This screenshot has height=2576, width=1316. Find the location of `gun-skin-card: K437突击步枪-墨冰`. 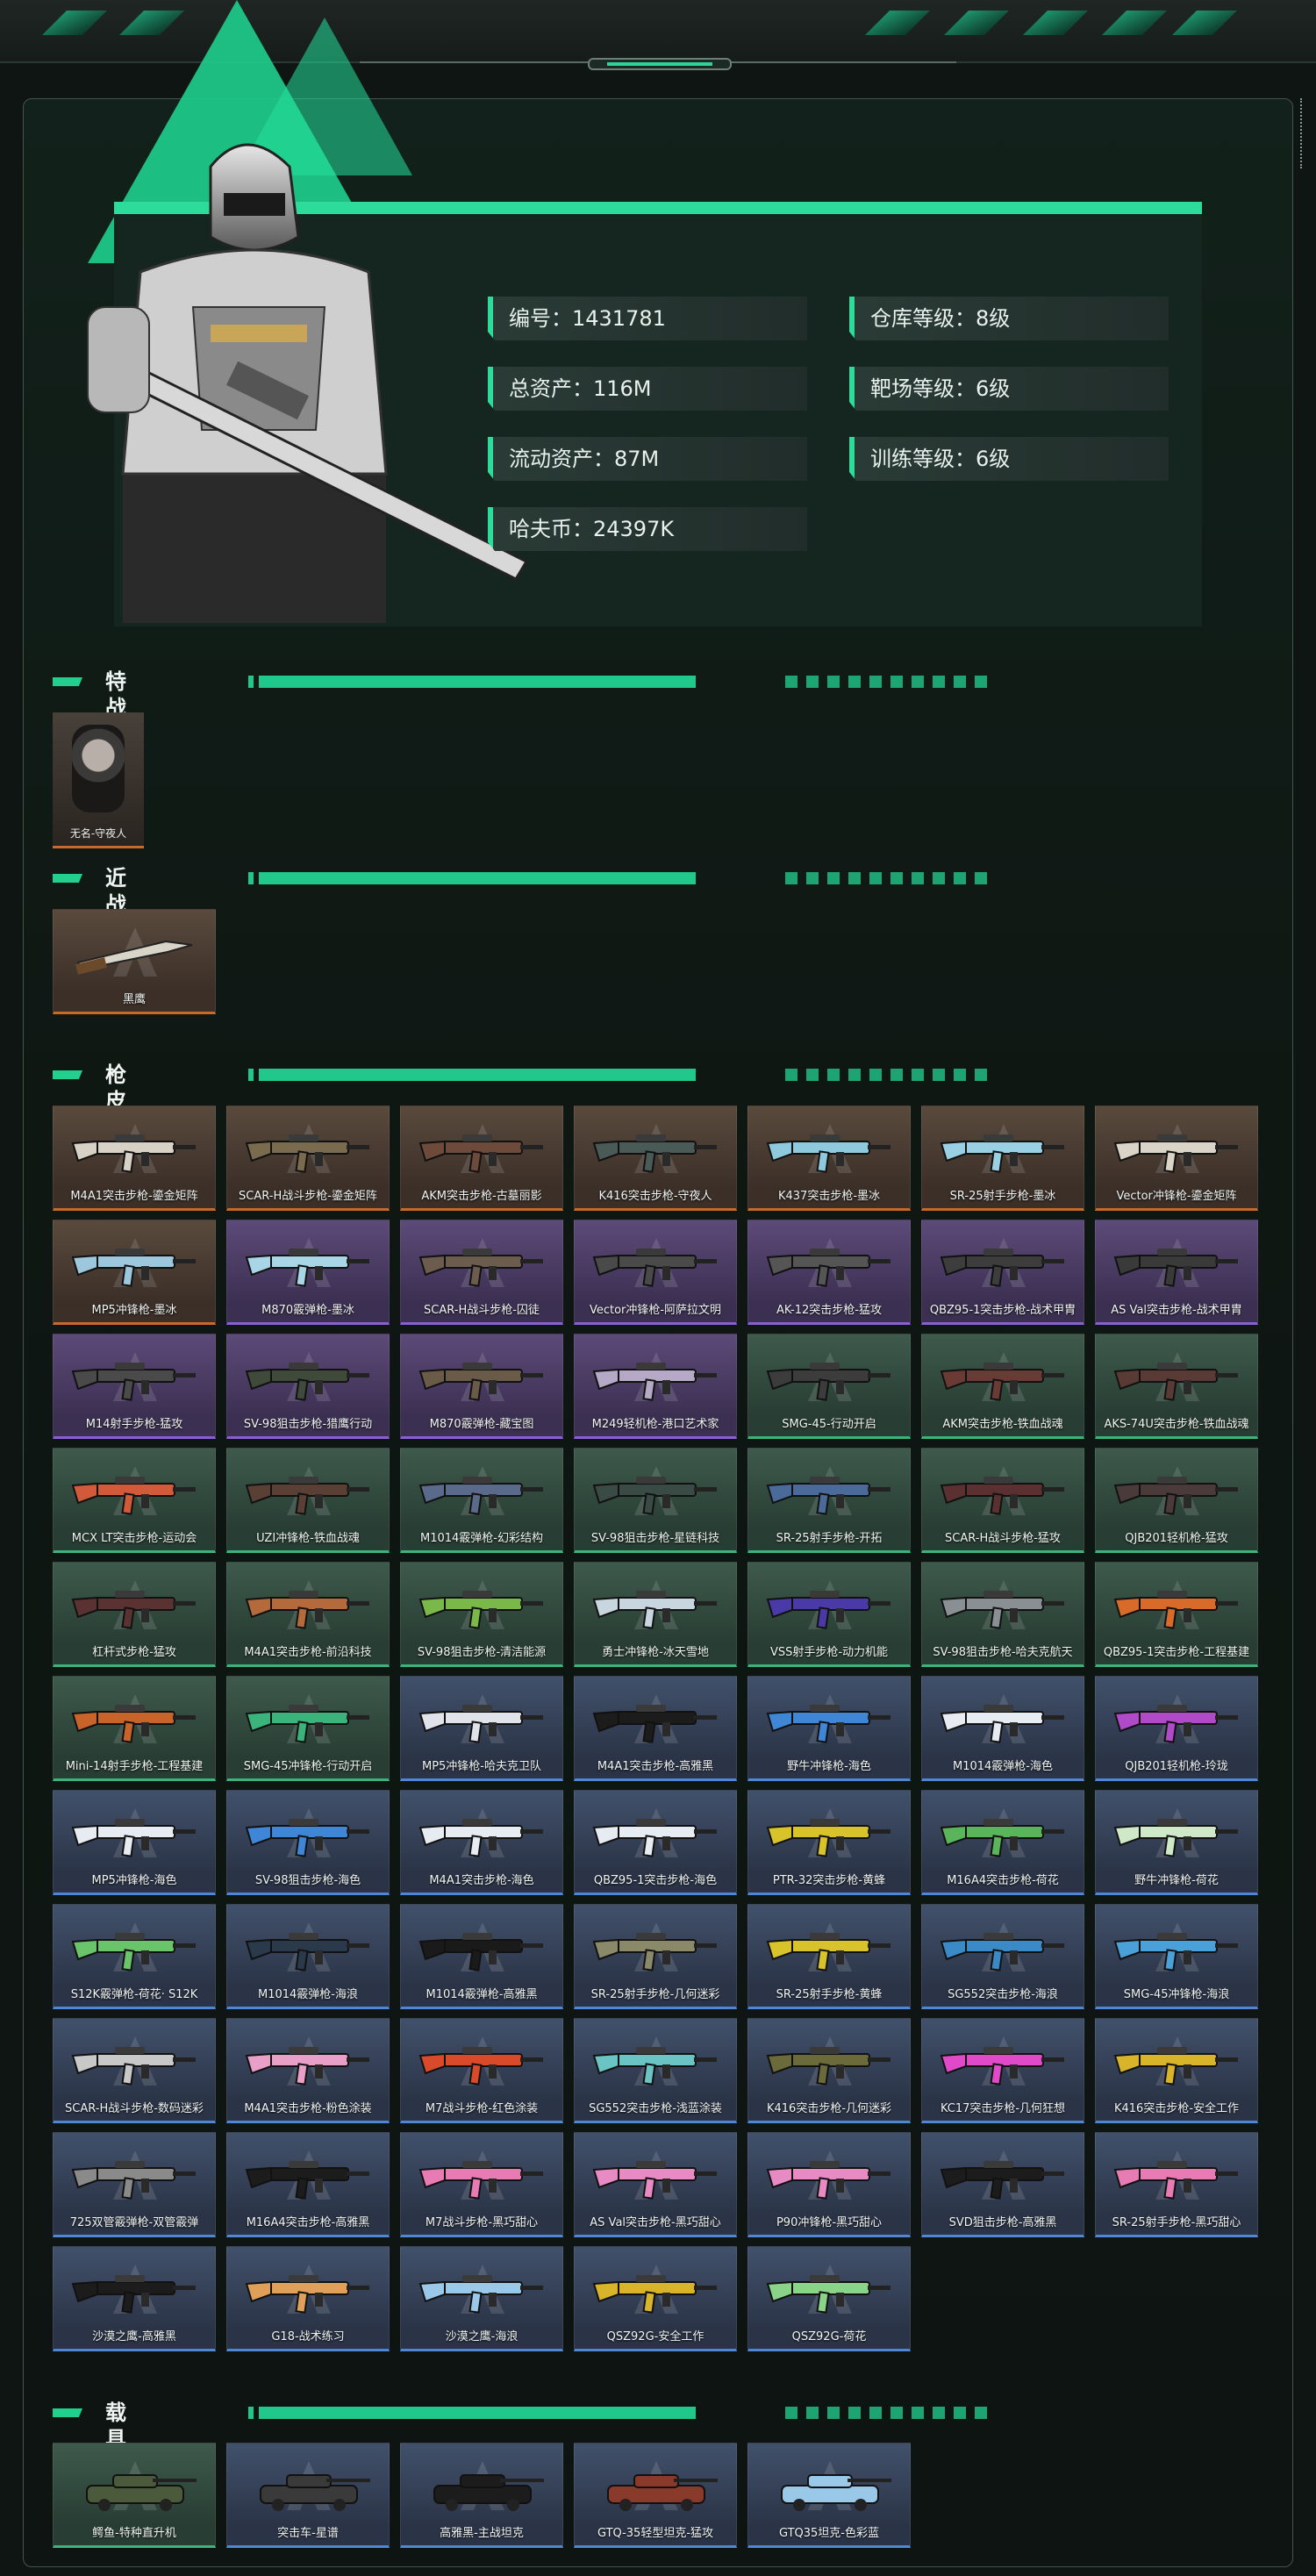

gun-skin-card: K437突击步枪-墨冰 is located at coordinates (829, 1158).